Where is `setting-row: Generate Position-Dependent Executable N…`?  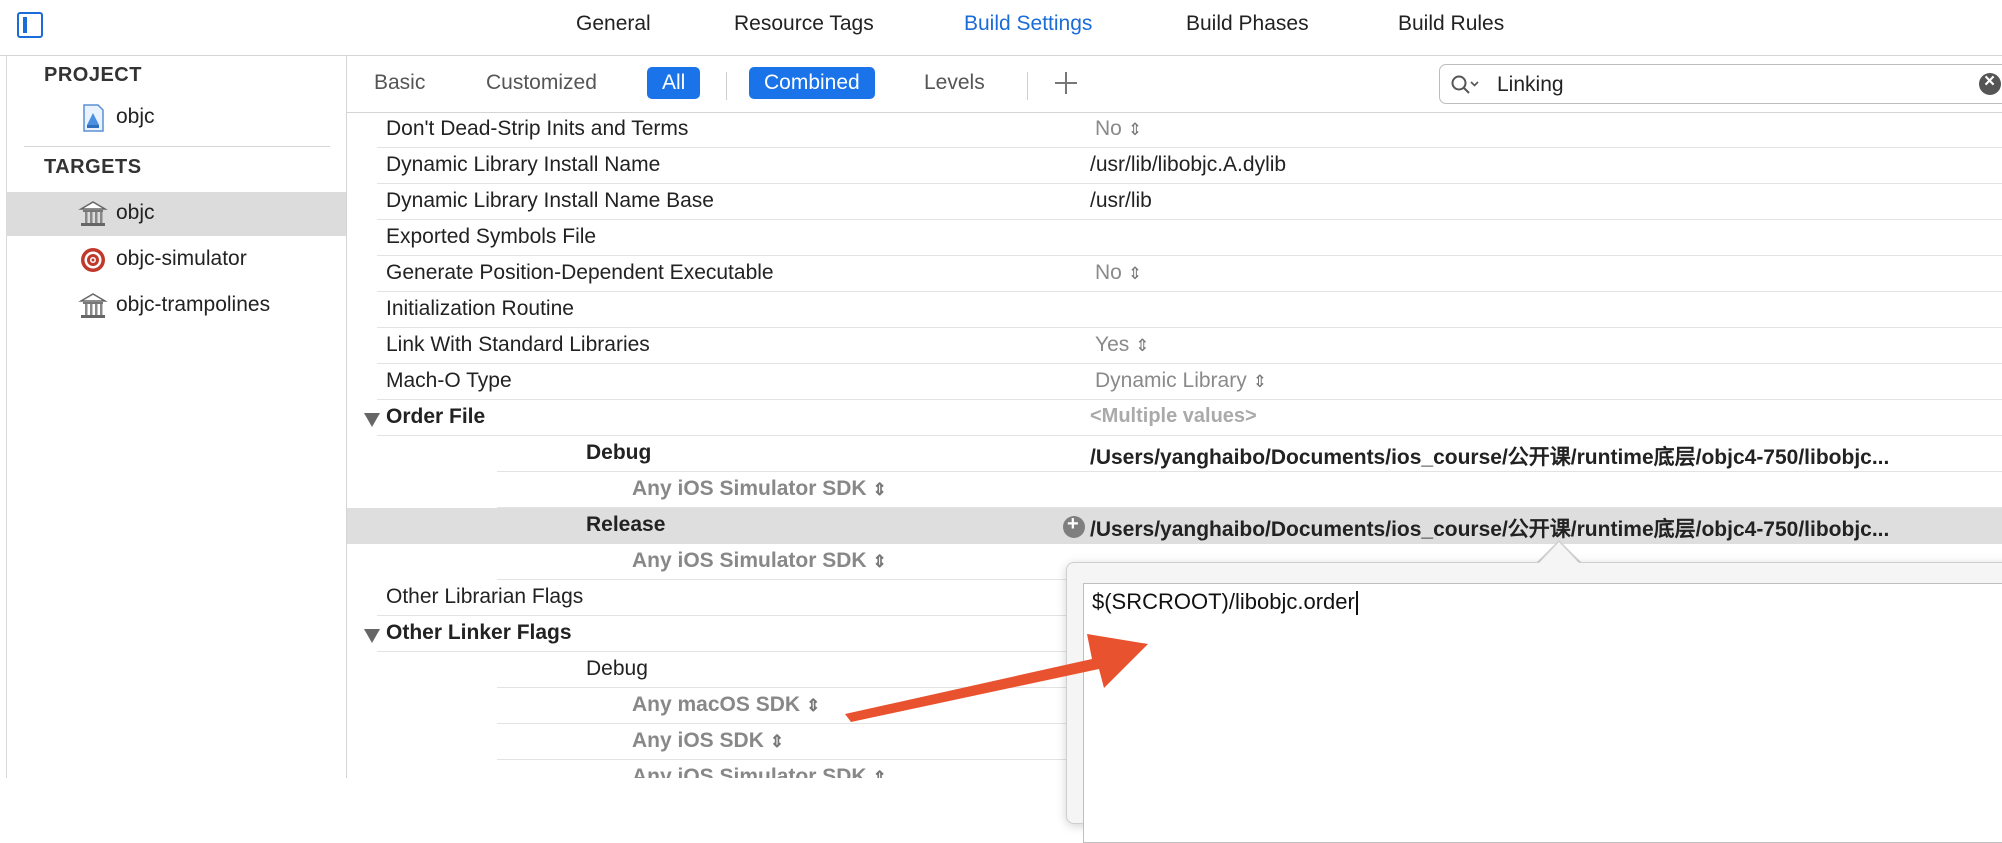
setting-row: Generate Position-Dependent Executable N… is located at coordinates (1174, 274).